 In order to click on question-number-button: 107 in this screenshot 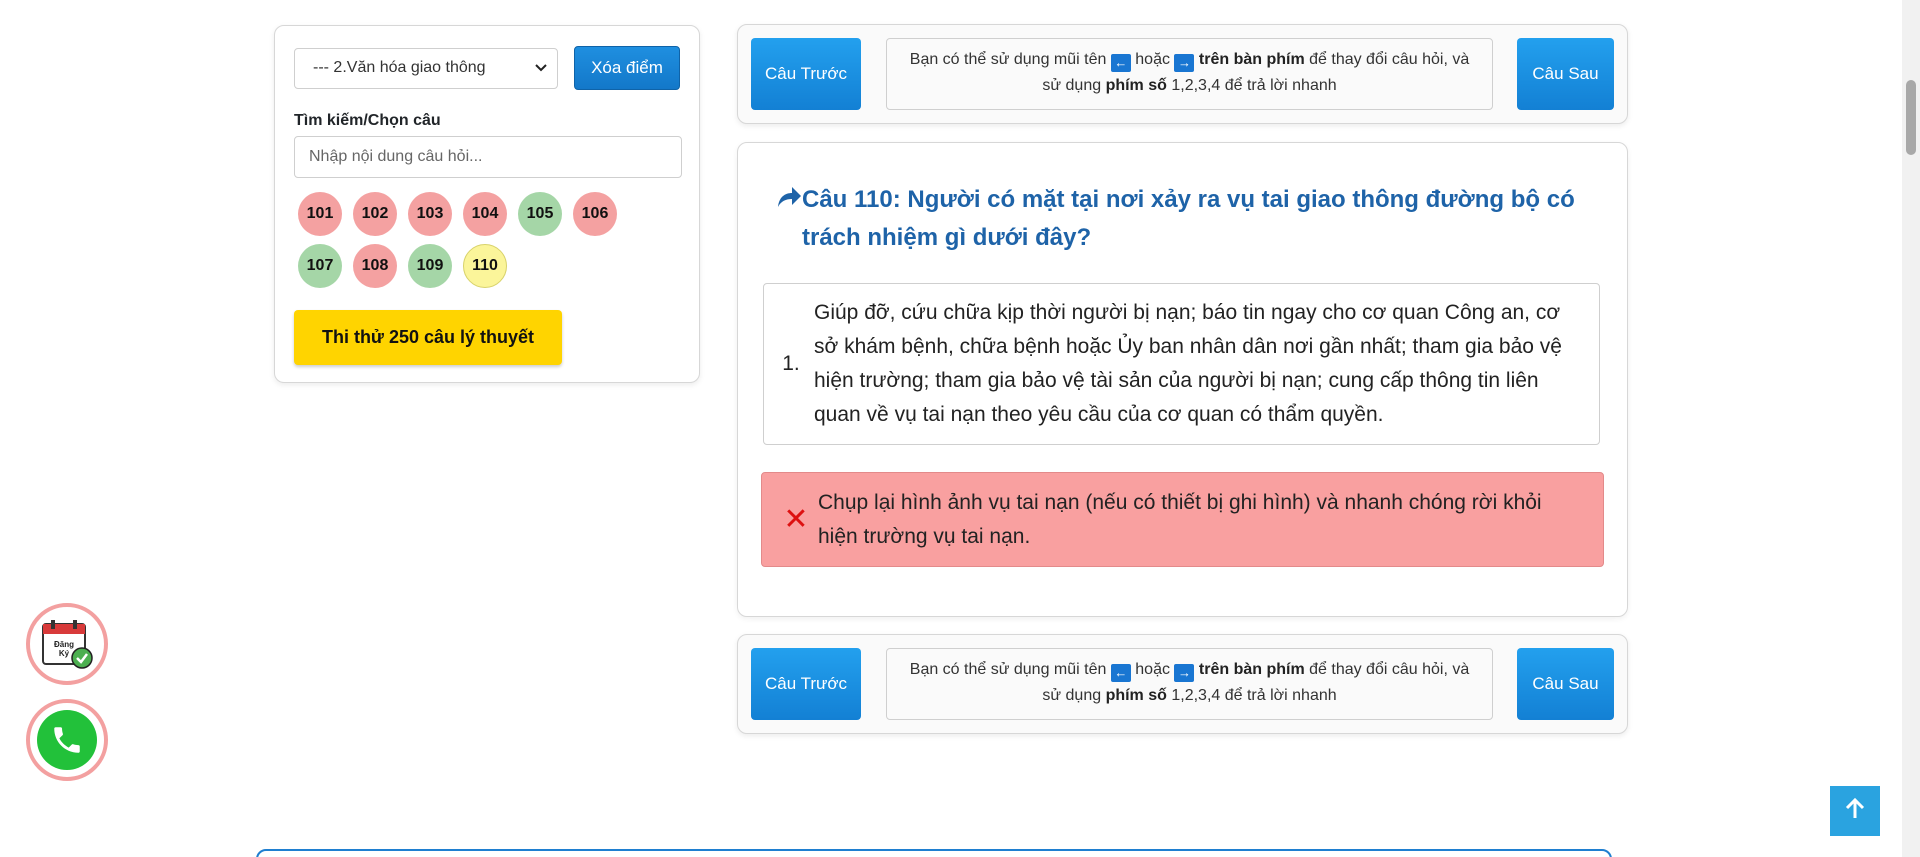, I will do `click(320, 266)`.